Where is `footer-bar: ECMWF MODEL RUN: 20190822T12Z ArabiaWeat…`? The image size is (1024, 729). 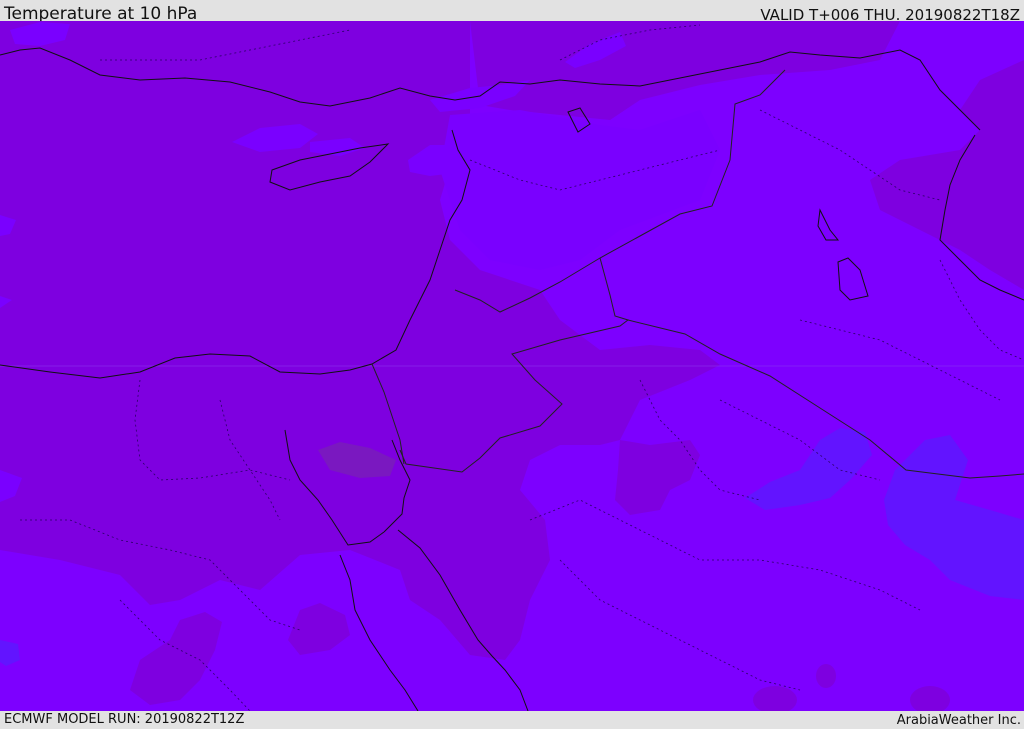 footer-bar: ECMWF MODEL RUN: 20190822T12Z ArabiaWeat… is located at coordinates (512, 720).